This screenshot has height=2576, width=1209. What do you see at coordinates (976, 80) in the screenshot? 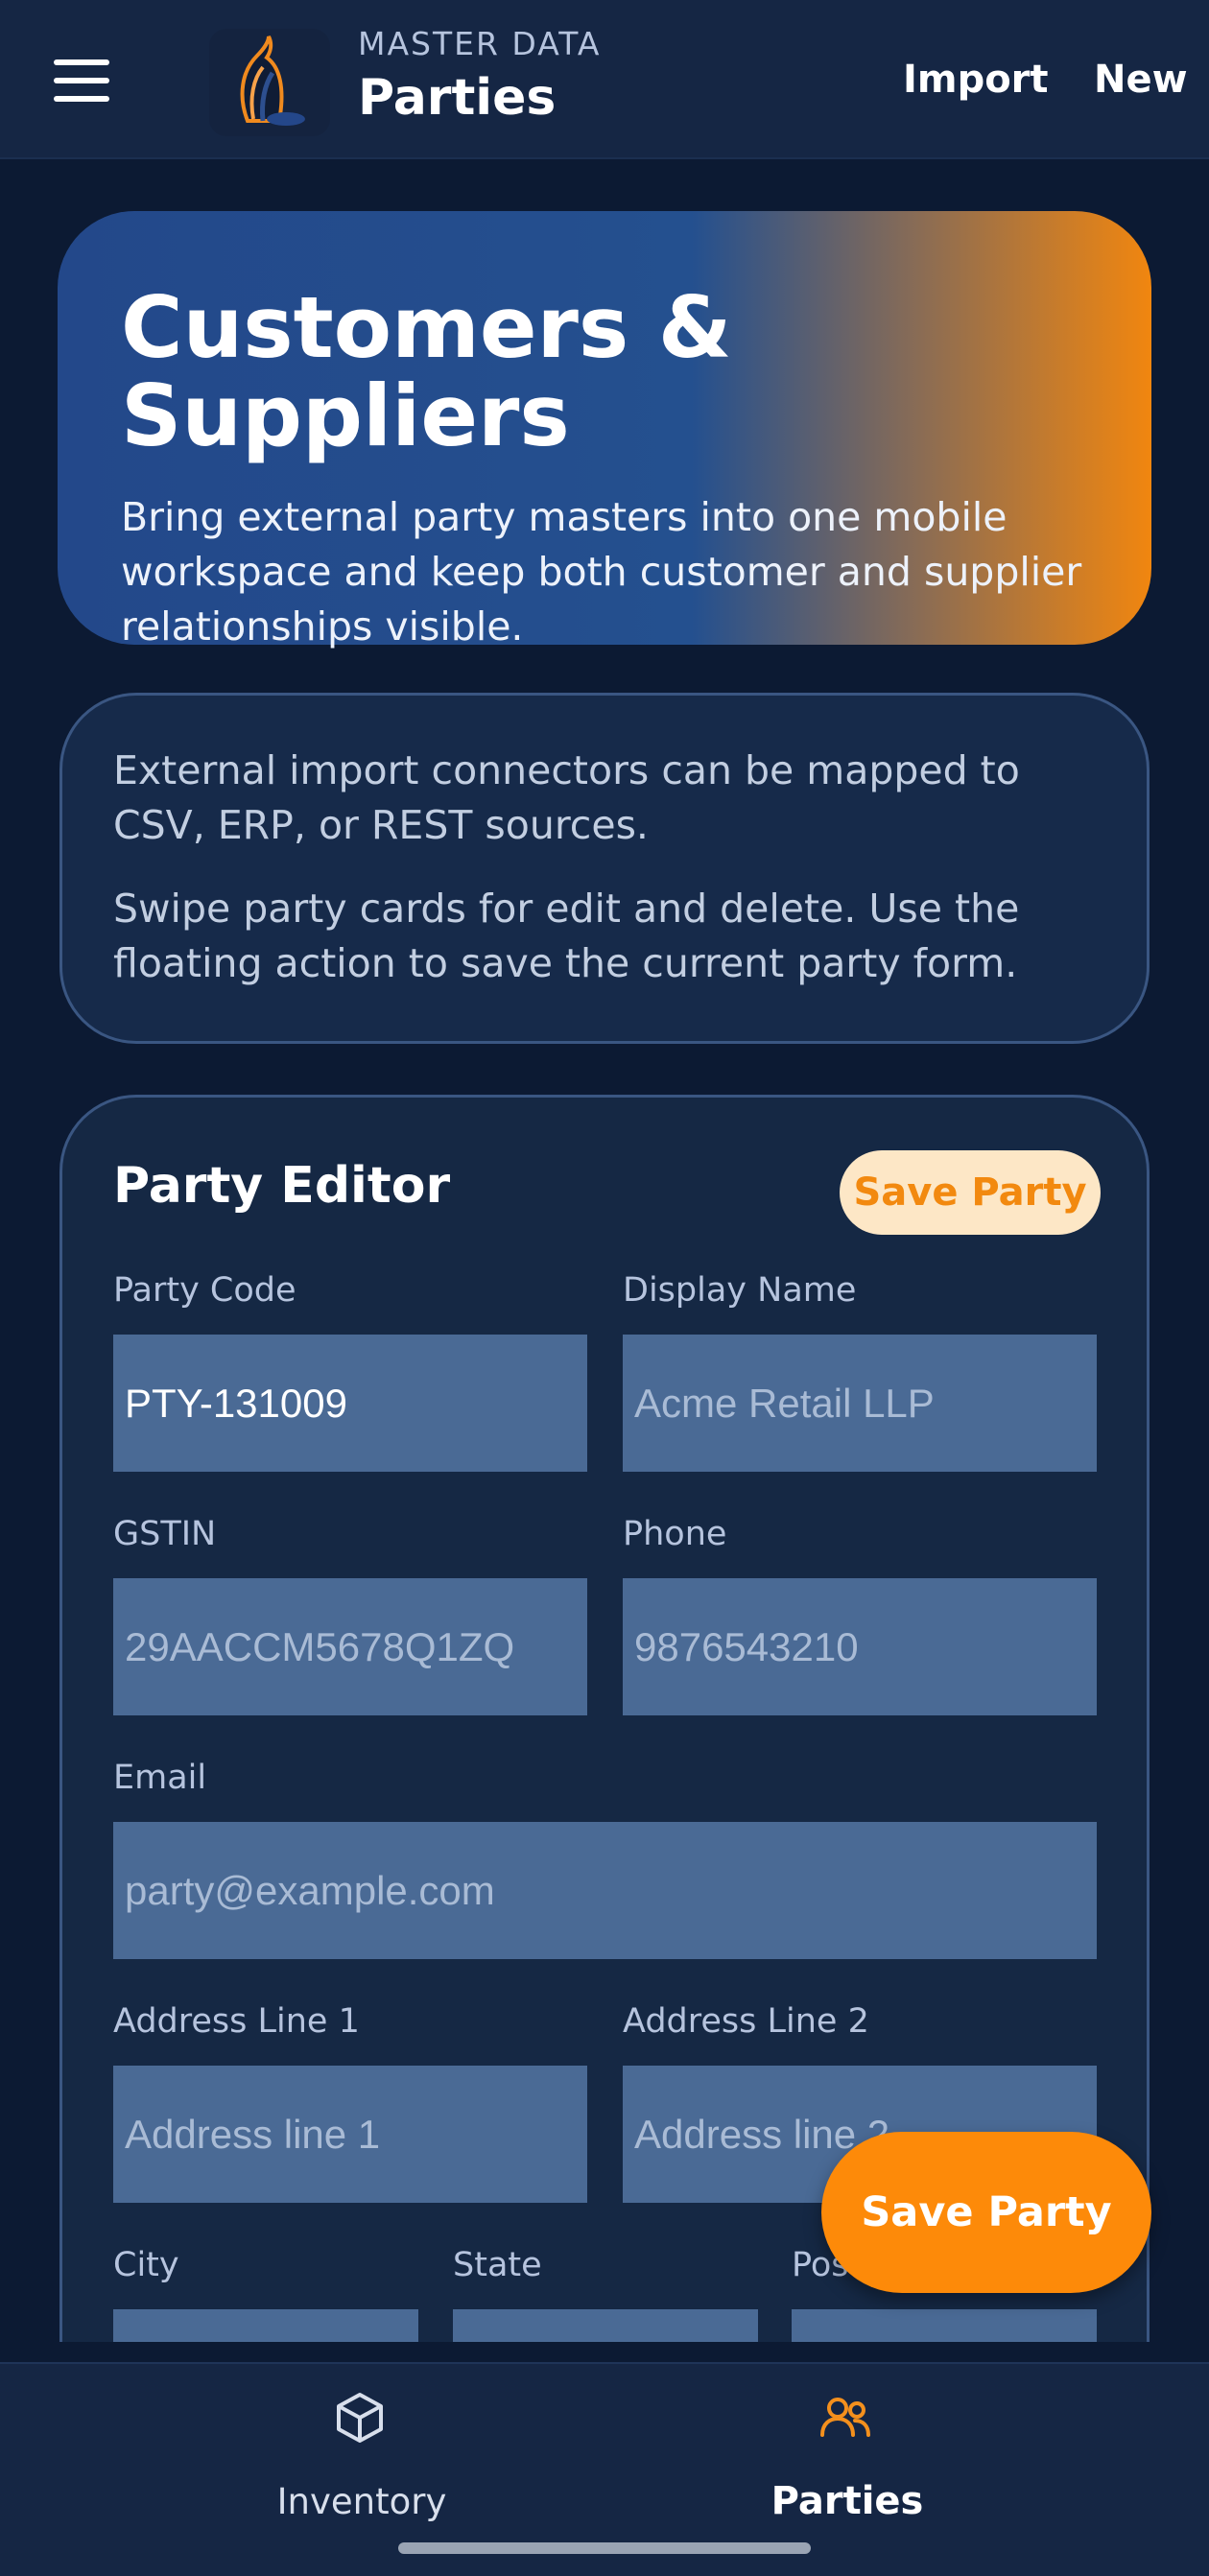
I see `import-button: Import` at bounding box center [976, 80].